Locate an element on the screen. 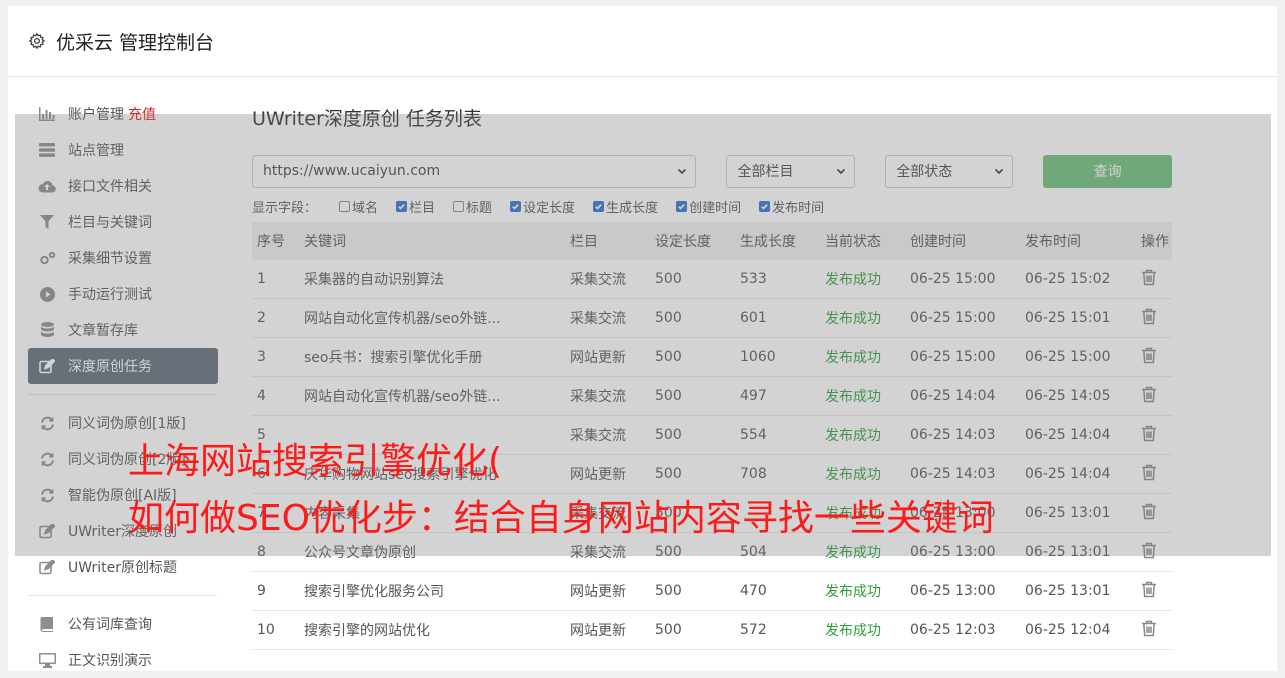 The image size is (1285, 678). keyword-cell: 搜索引擎的网站优化 is located at coordinates (432, 630).